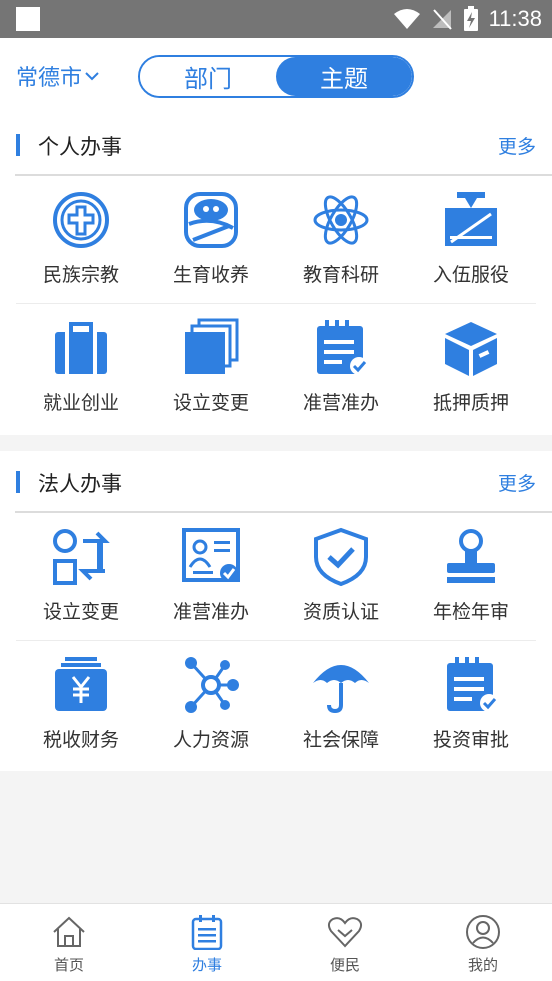 The width and height of the screenshot is (552, 981). I want to click on service-label: 教育科研, so click(340, 275).